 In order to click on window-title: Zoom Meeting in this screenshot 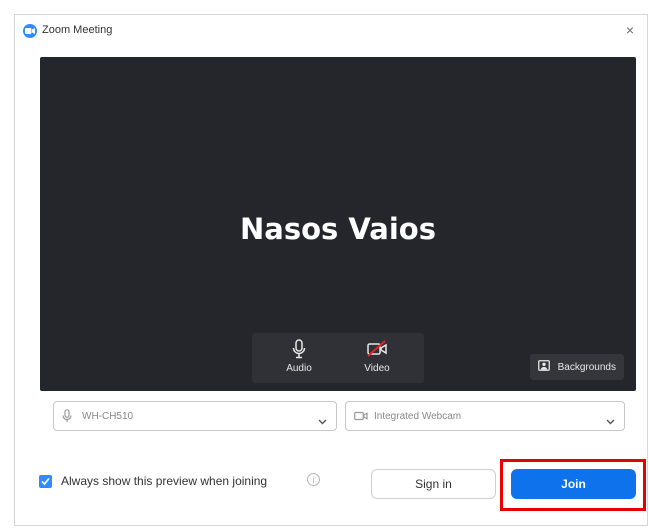, I will do `click(77, 30)`.